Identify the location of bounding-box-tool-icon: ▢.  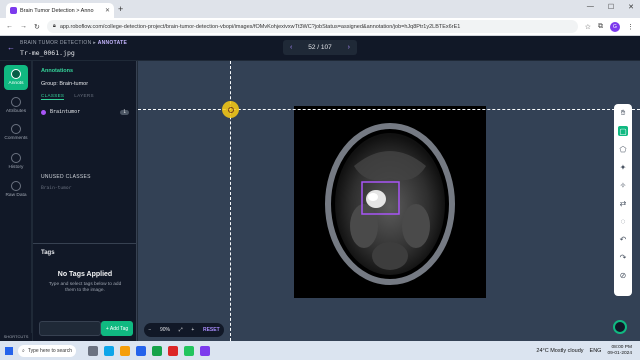
(623, 131).